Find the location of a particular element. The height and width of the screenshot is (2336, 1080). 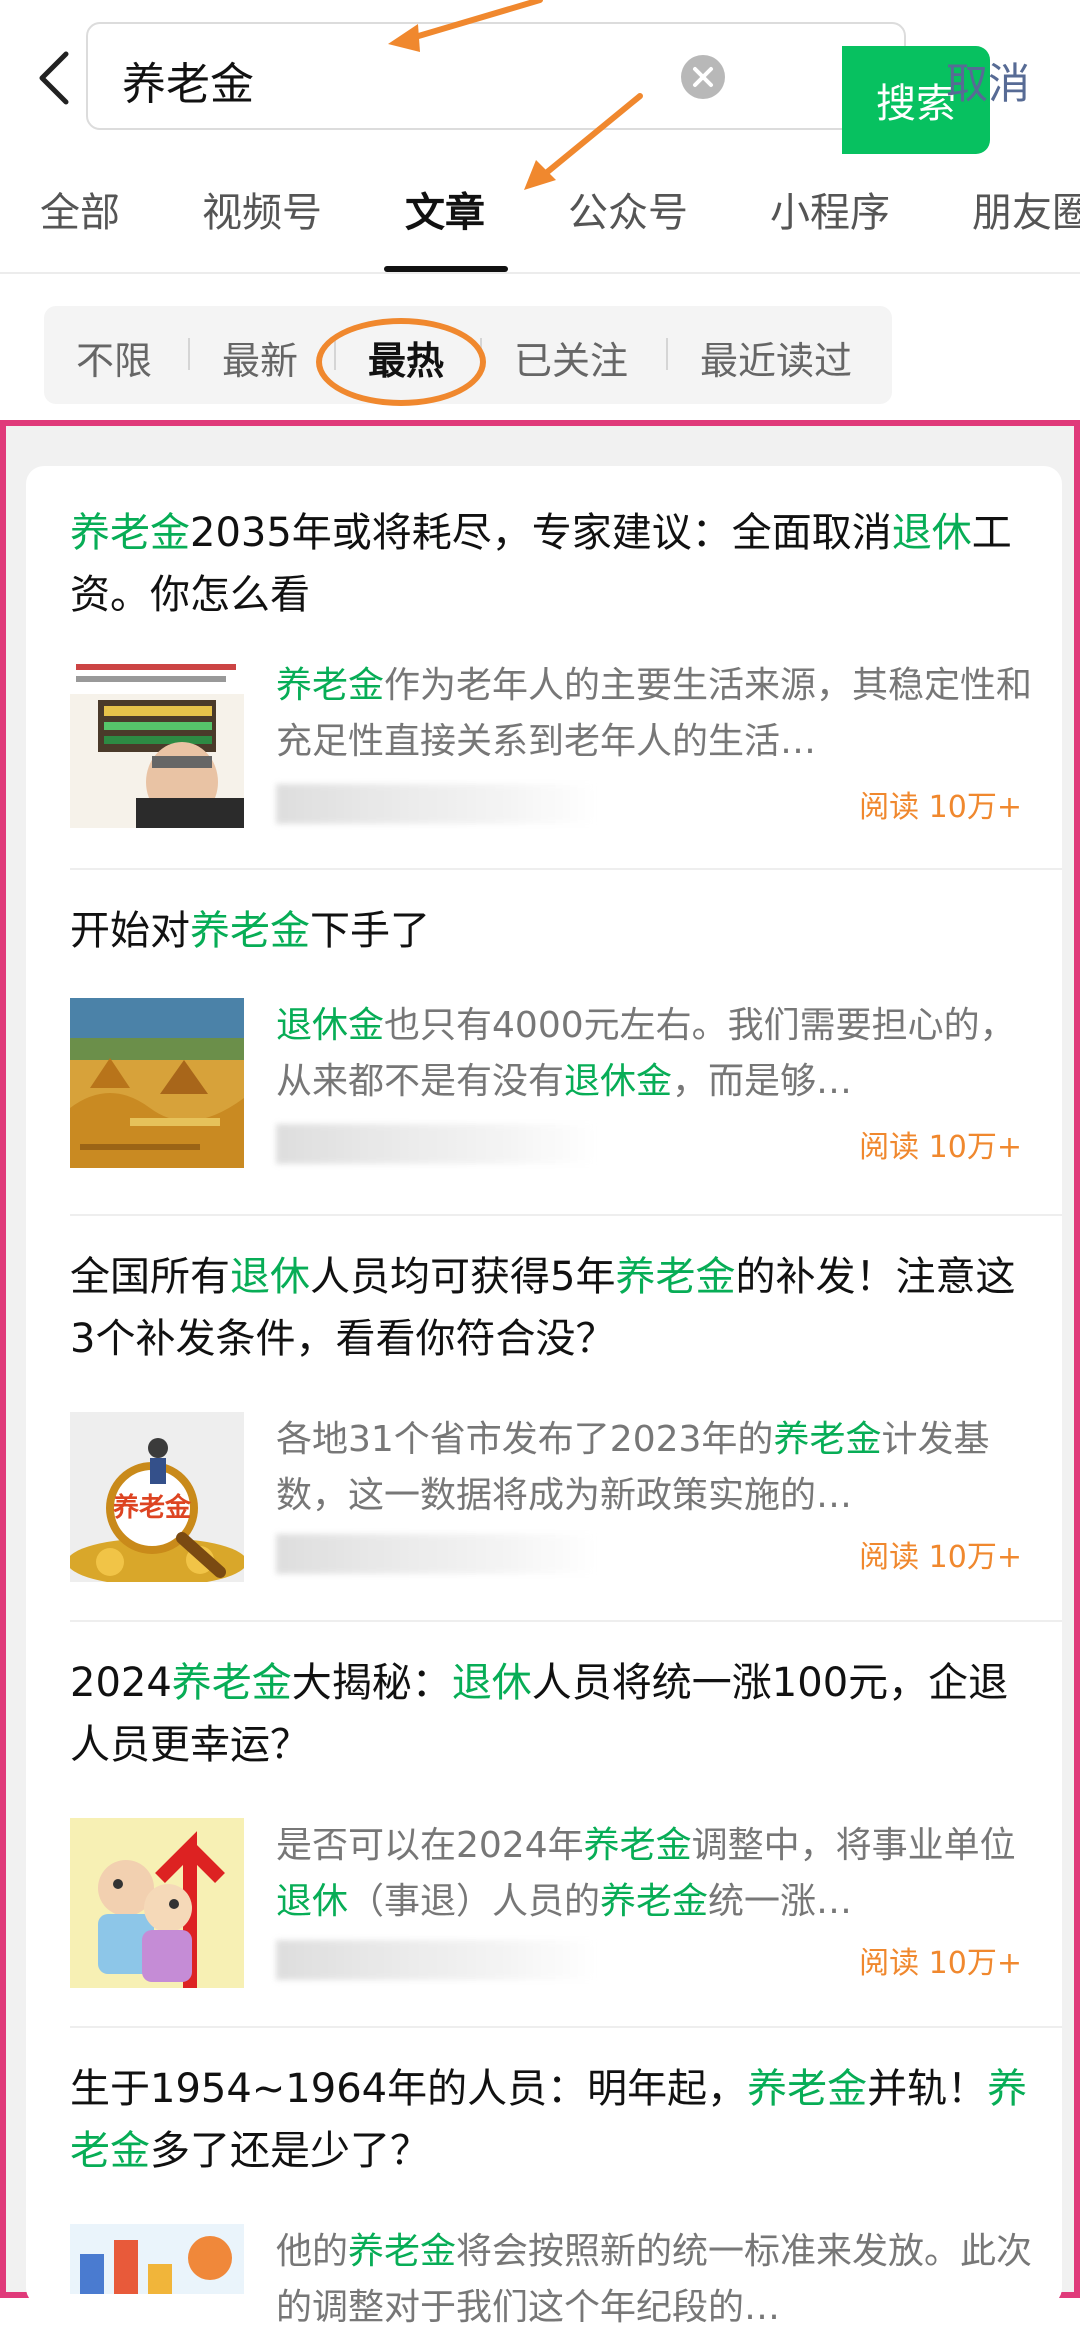

text-segment: 他的 is located at coordinates (312, 2251).